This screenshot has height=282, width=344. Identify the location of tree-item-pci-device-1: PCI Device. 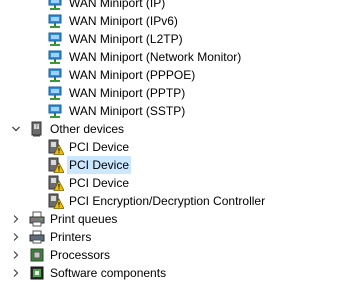
(172, 147).